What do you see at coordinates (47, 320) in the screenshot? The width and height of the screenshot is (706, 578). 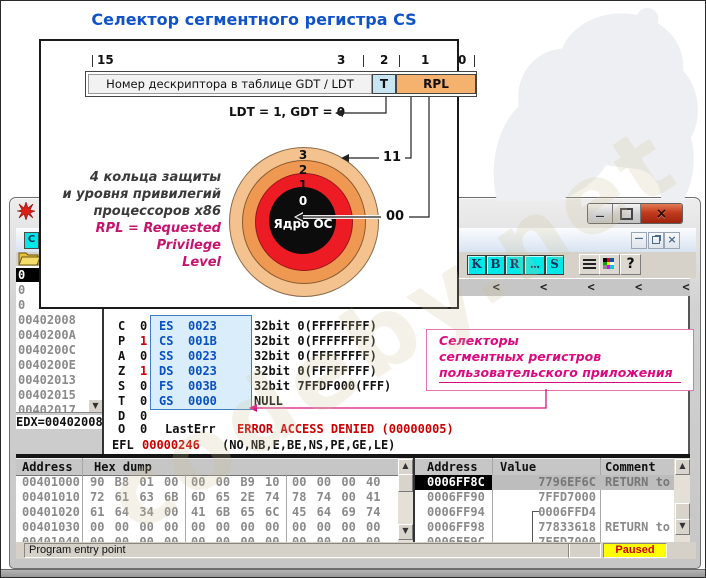 I see `disasm-address: 00402008` at bounding box center [47, 320].